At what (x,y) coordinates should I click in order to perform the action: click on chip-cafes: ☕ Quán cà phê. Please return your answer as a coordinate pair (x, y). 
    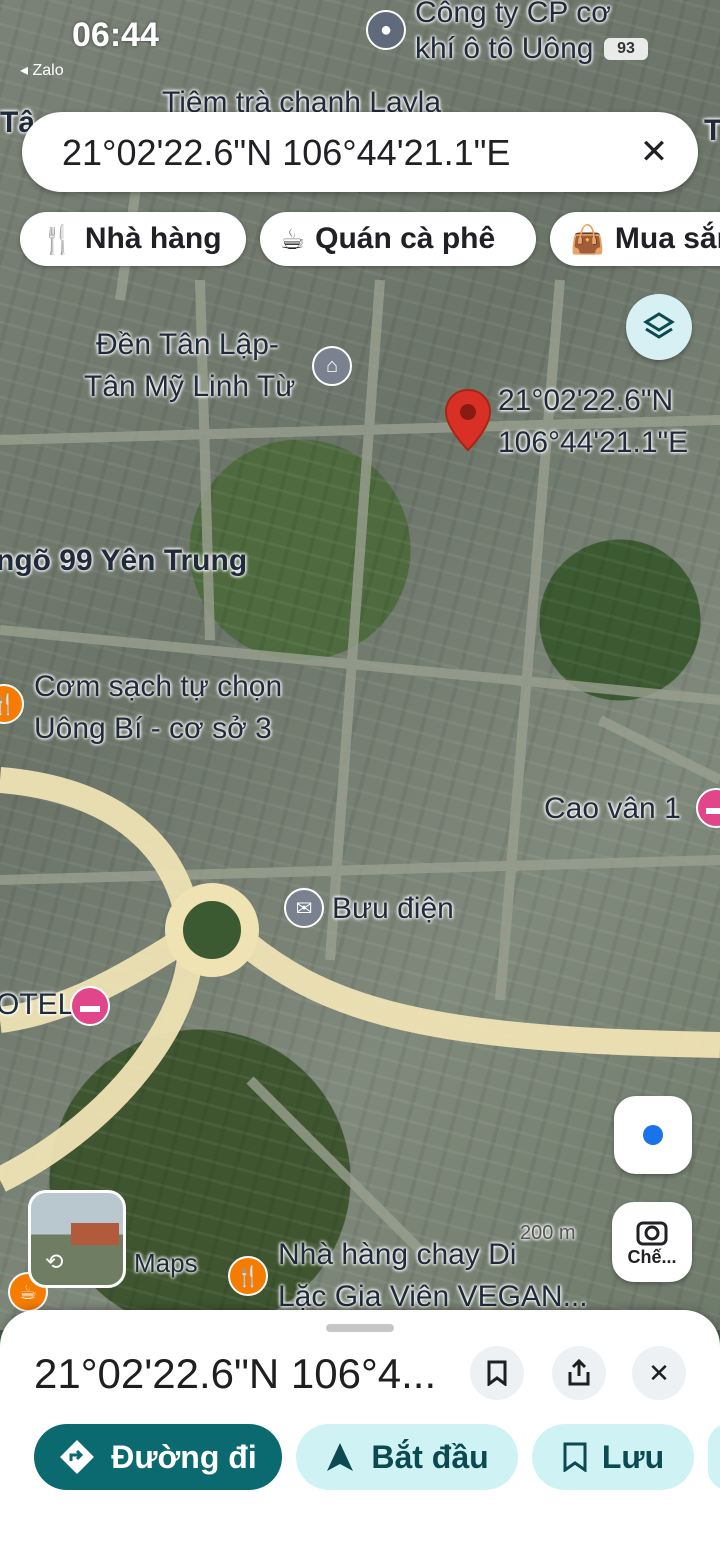
    Looking at the image, I should click on (398, 239).